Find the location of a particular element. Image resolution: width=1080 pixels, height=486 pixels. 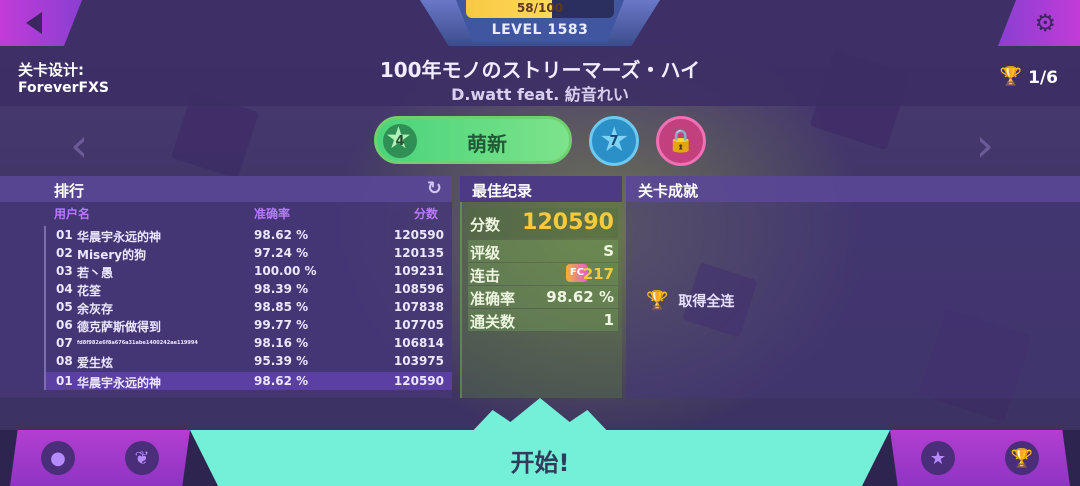

best-clears-value: 1 is located at coordinates (608, 320).